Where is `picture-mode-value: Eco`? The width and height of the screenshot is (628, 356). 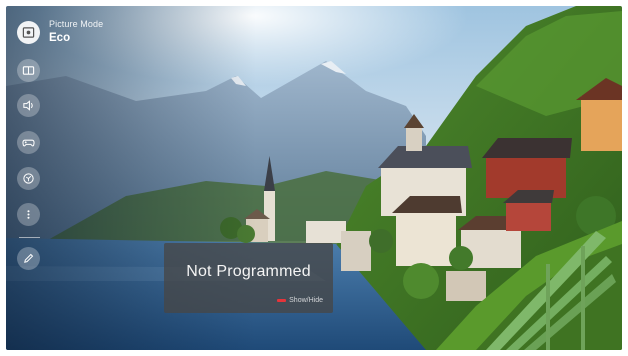 picture-mode-value: Eco is located at coordinates (60, 38).